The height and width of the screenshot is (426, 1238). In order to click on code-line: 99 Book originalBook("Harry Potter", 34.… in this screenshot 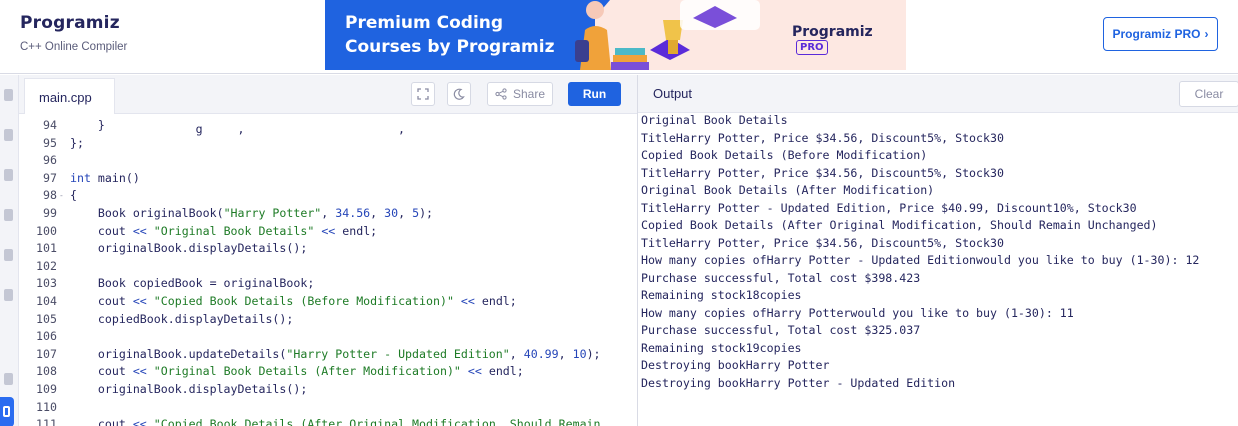, I will do `click(328, 214)`.